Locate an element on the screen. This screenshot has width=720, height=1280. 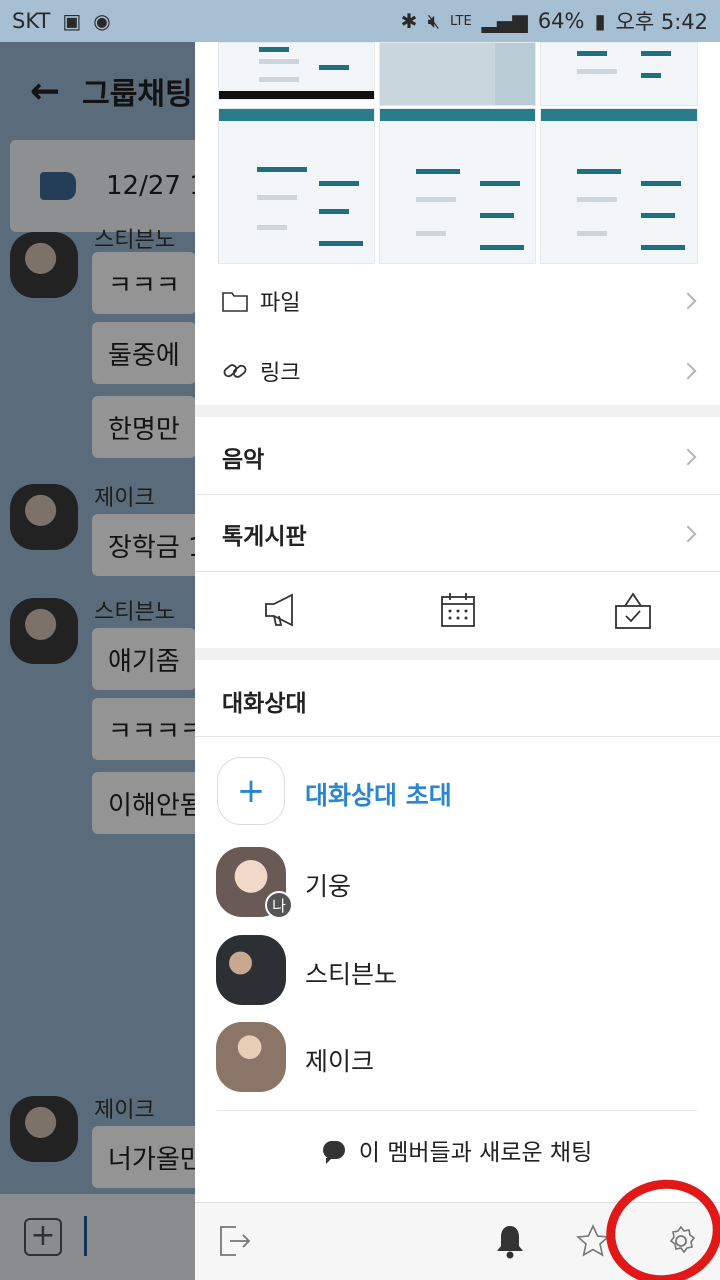
bell-icon is located at coordinates (510, 1241).